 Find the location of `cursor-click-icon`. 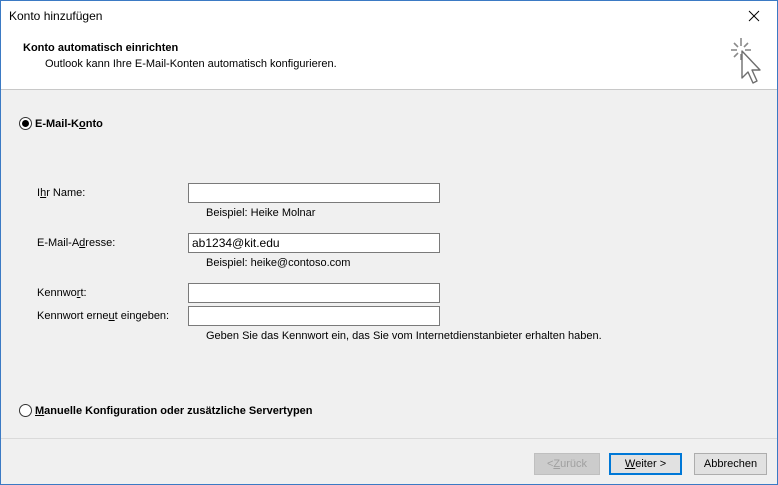

cursor-click-icon is located at coordinates (746, 61).